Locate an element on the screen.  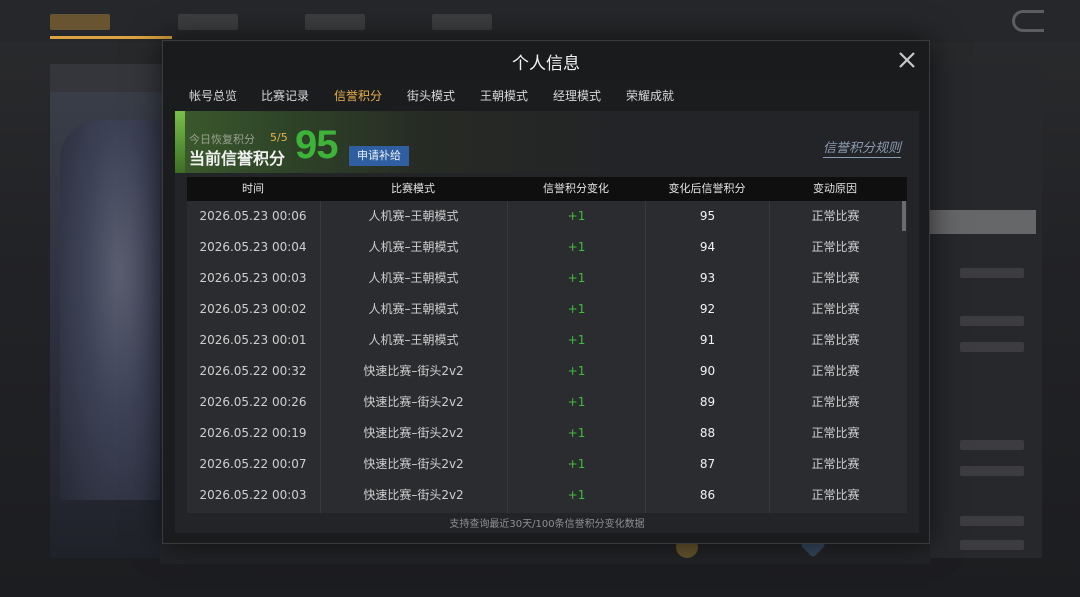
cell-time: 2026.05.23 00:06 is located at coordinates (253, 216).